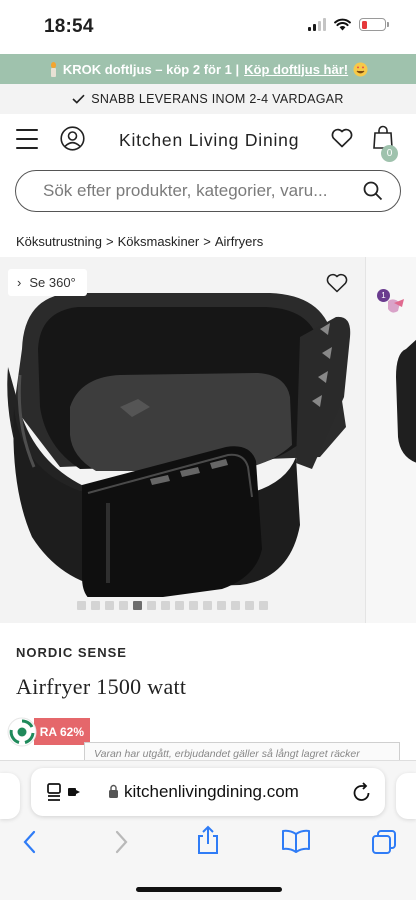 This screenshot has width=416, height=900. I want to click on reader-mode-icon, so click(64, 792).